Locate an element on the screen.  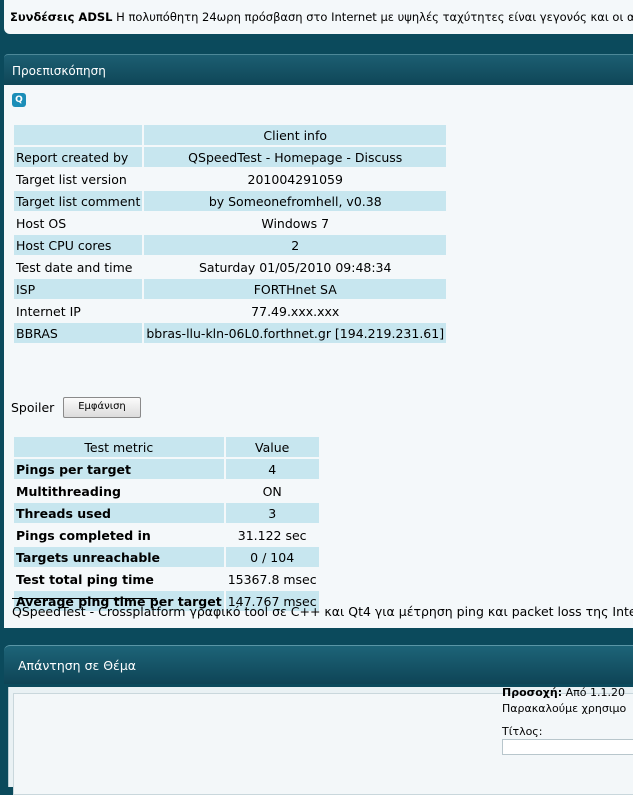
notice-line-2: Παρακαλούμε χρησιμο is located at coordinates (564, 708).